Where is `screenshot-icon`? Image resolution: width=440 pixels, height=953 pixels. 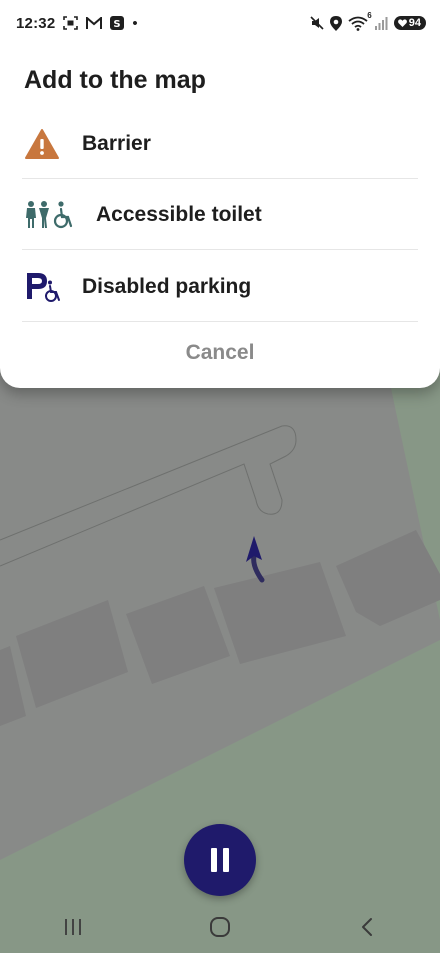
screenshot-icon is located at coordinates (71, 23).